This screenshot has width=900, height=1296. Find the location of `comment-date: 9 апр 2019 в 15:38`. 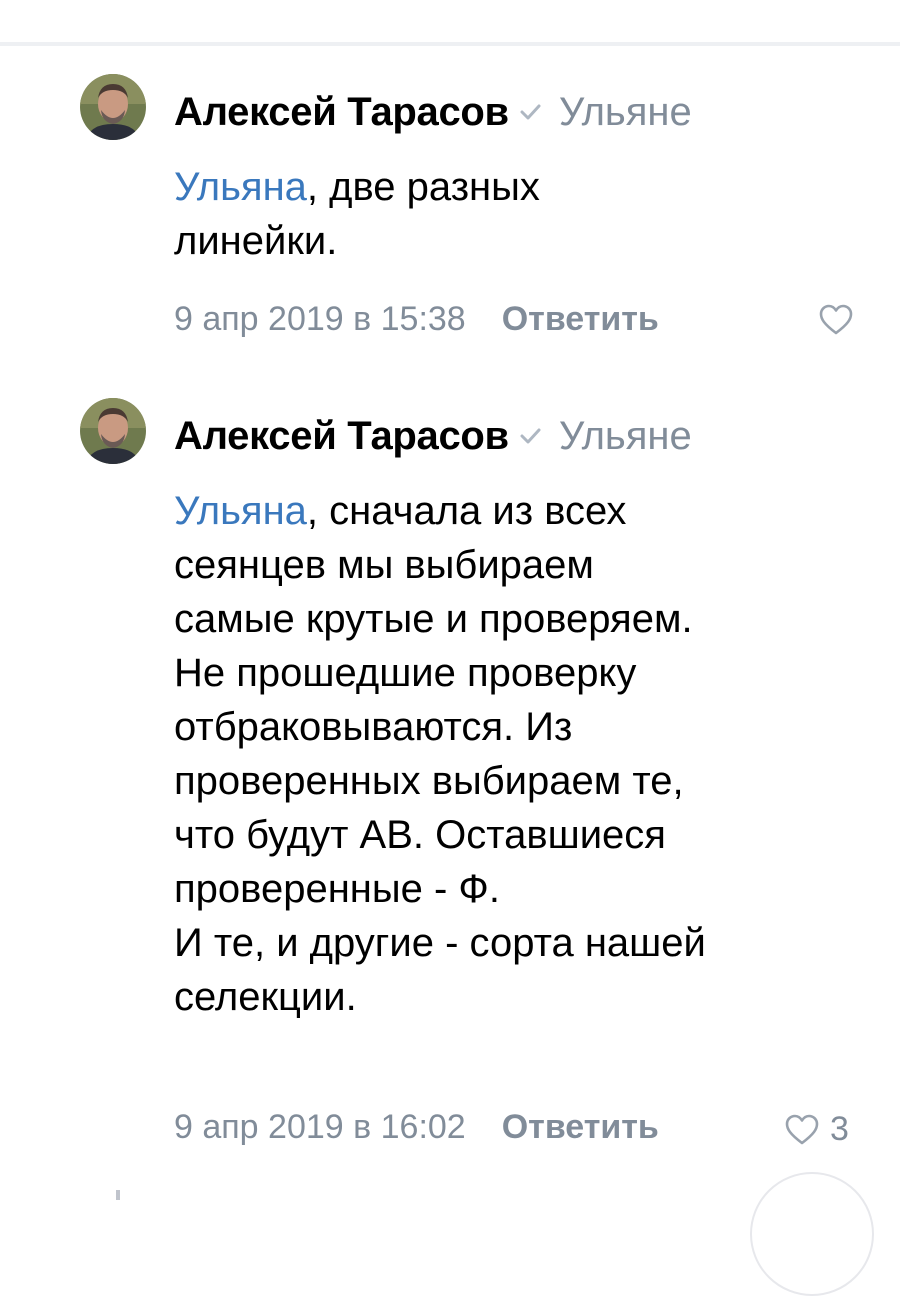

comment-date: 9 апр 2019 в 15:38 is located at coordinates (320, 319).